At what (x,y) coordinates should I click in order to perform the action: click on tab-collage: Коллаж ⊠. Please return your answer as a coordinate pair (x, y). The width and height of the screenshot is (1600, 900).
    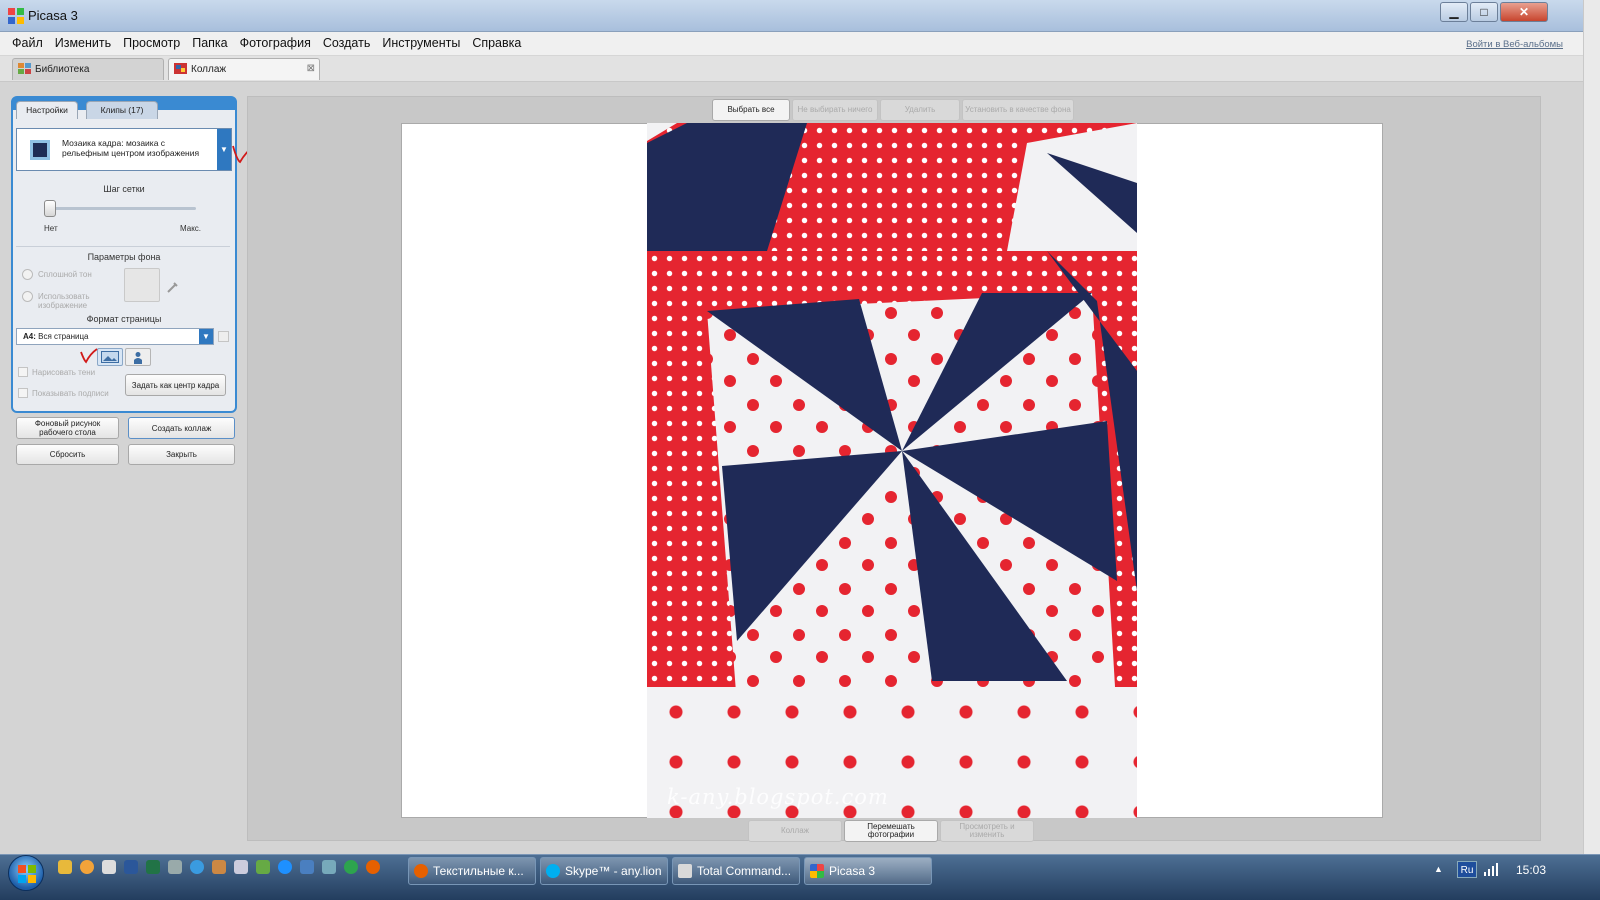
    Looking at the image, I should click on (244, 69).